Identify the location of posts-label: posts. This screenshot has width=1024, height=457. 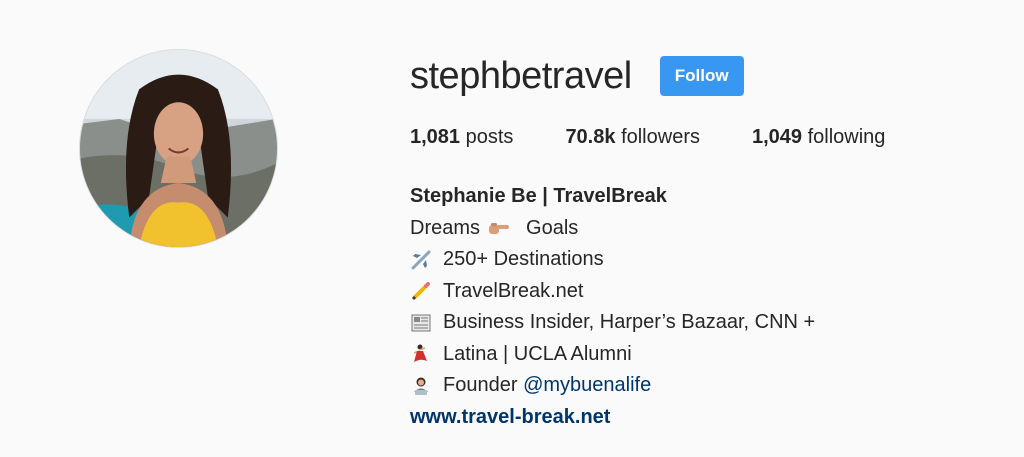
(489, 137).